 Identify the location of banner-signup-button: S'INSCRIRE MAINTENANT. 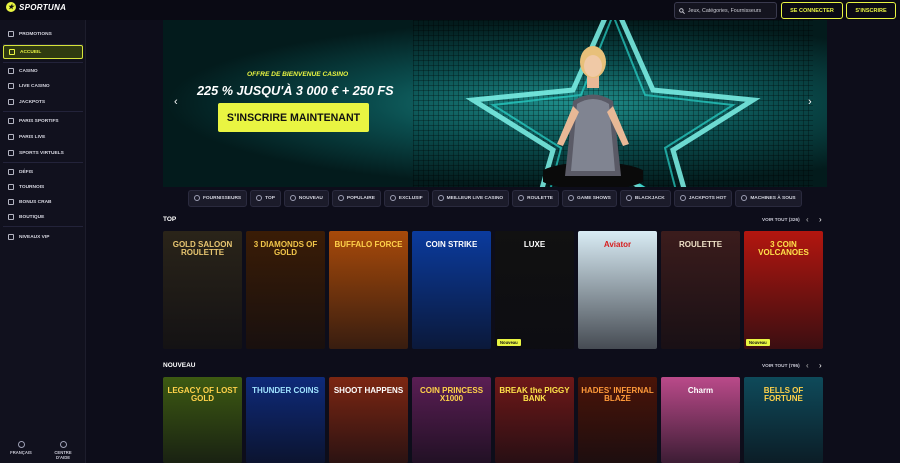
(293, 117).